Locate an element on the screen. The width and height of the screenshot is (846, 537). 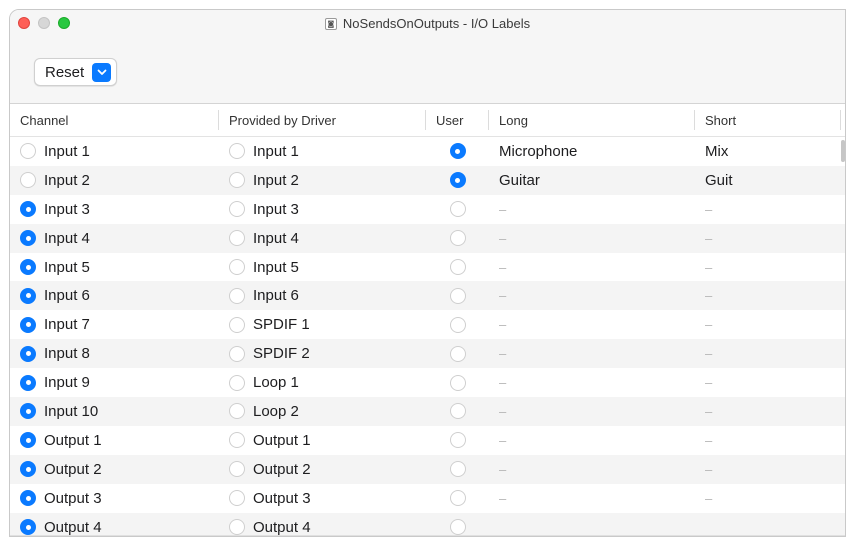
minimize-window-button is located at coordinates (44, 23).